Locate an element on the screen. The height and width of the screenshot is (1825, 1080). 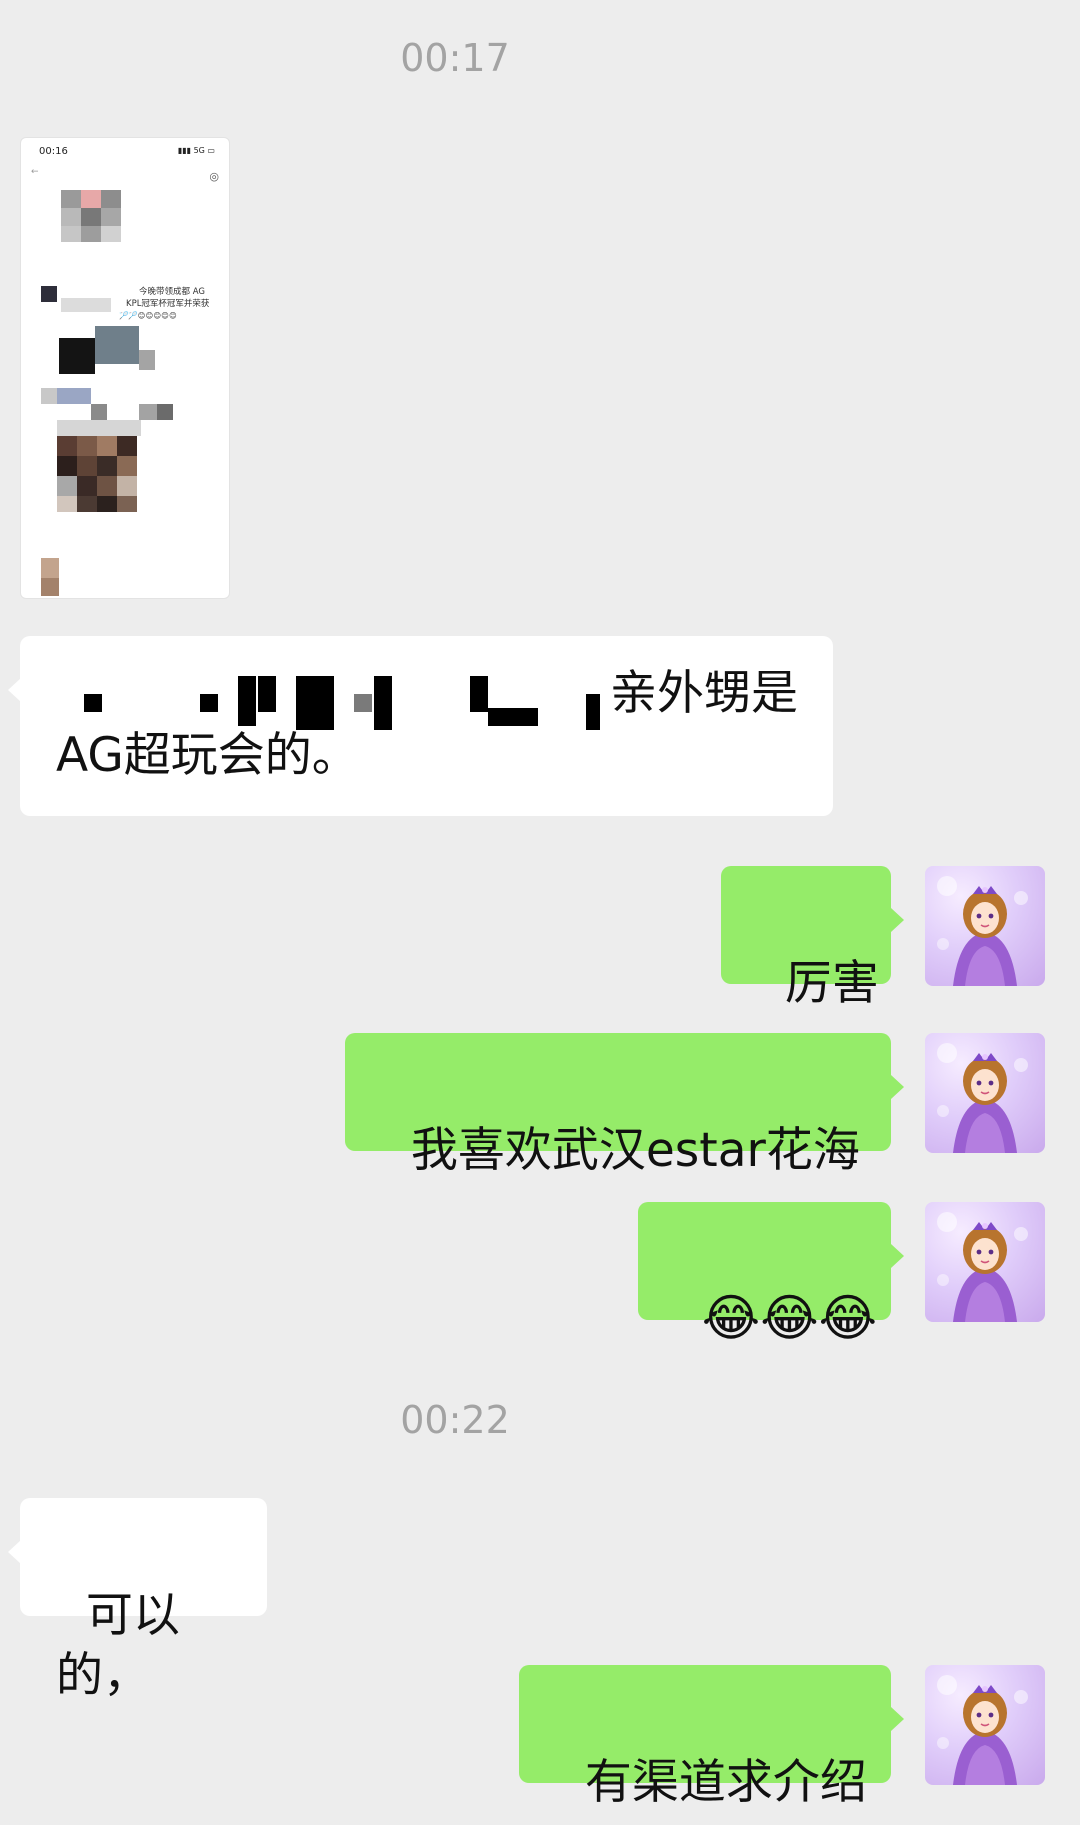
back-arrow-icon: ← is located at coordinates (35, 172).